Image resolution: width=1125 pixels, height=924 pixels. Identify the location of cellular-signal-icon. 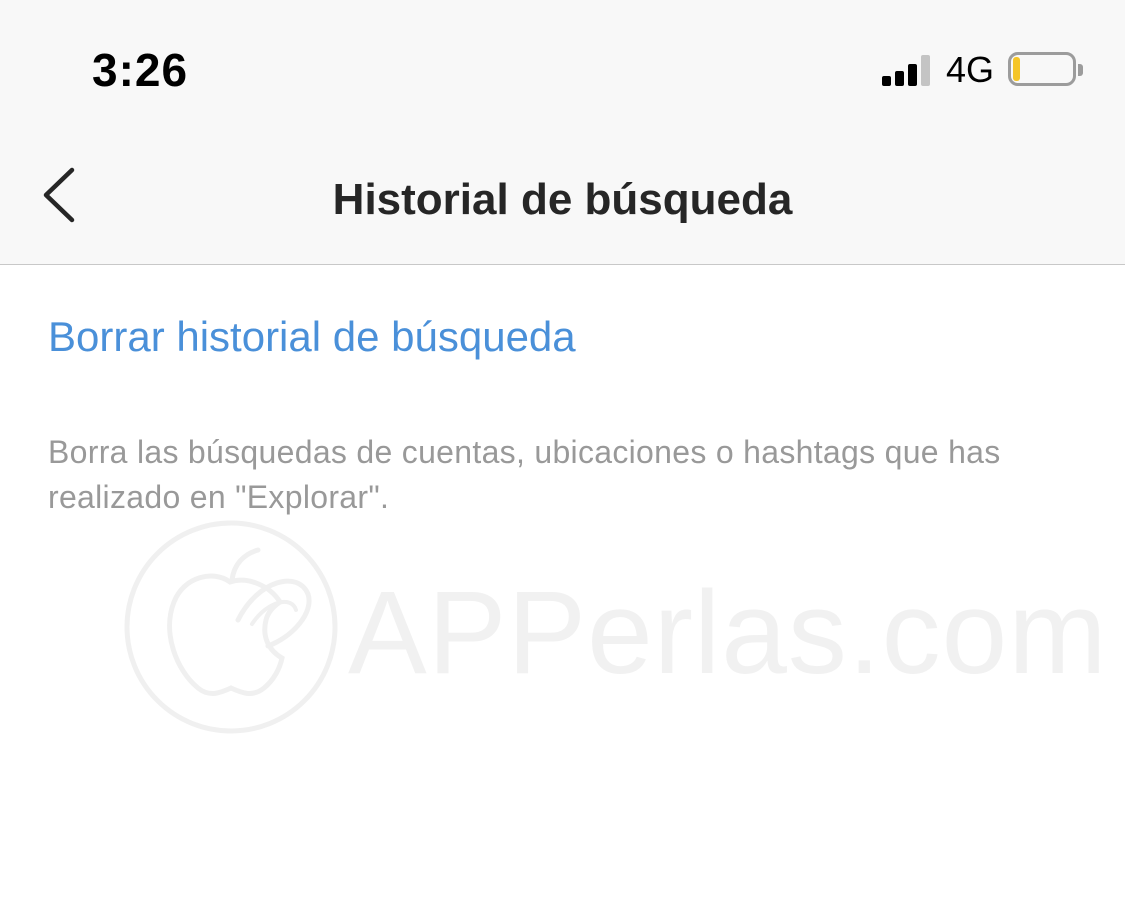
(908, 69).